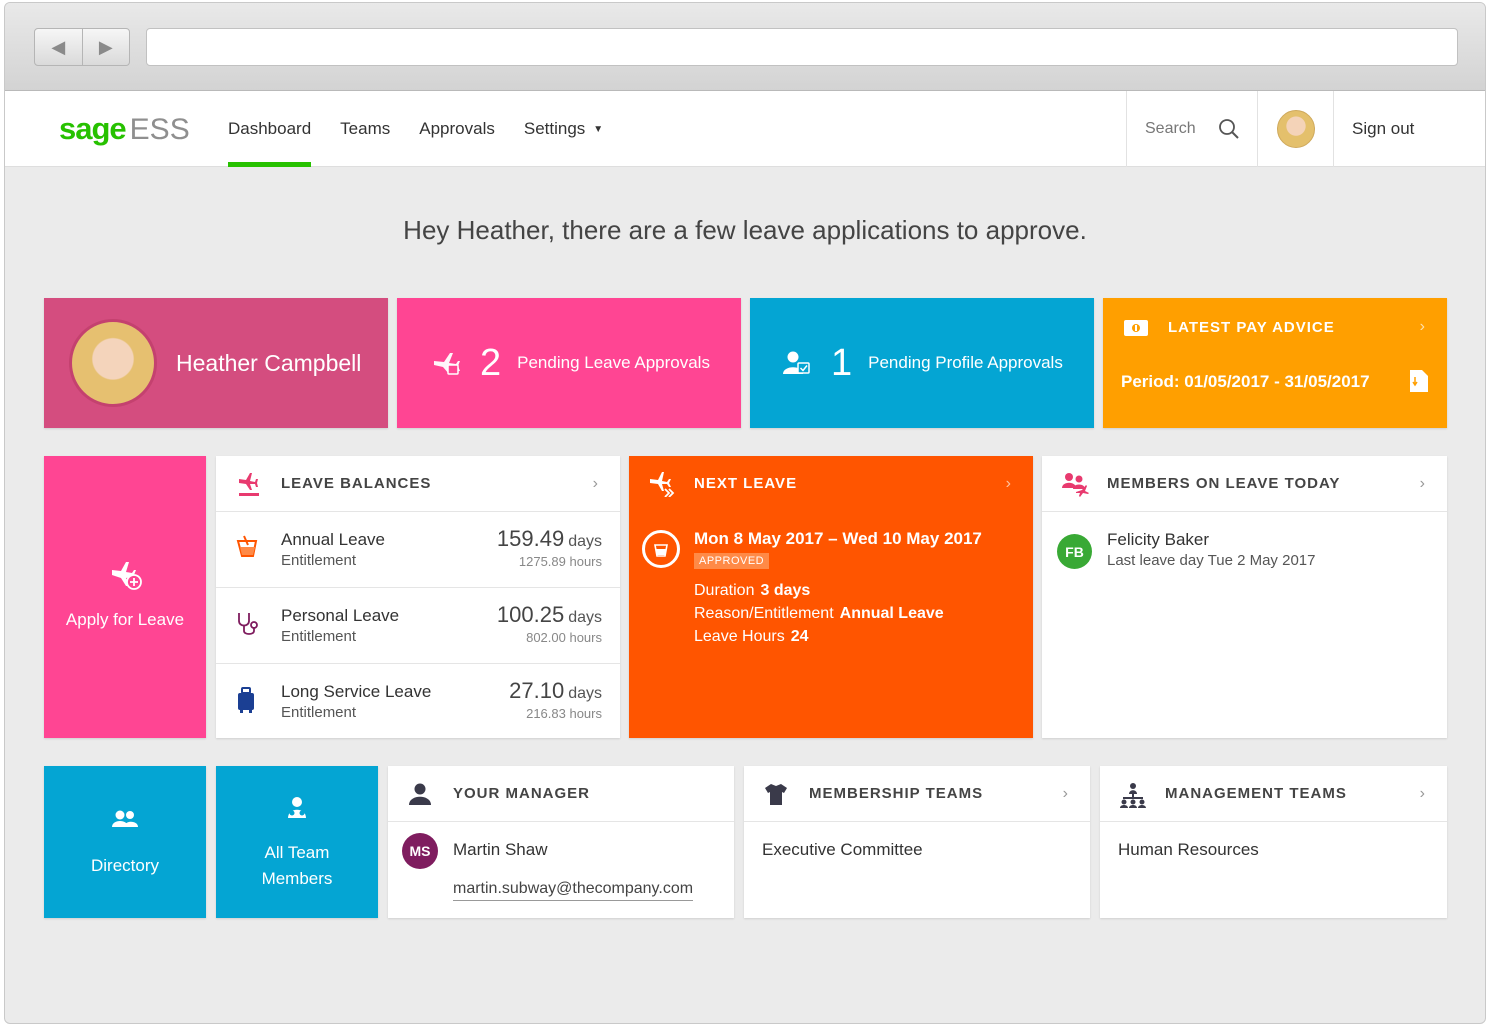 The height and width of the screenshot is (1028, 1490). What do you see at coordinates (564, 713) in the screenshot?
I see `leave-hours: 216.83 hours` at bounding box center [564, 713].